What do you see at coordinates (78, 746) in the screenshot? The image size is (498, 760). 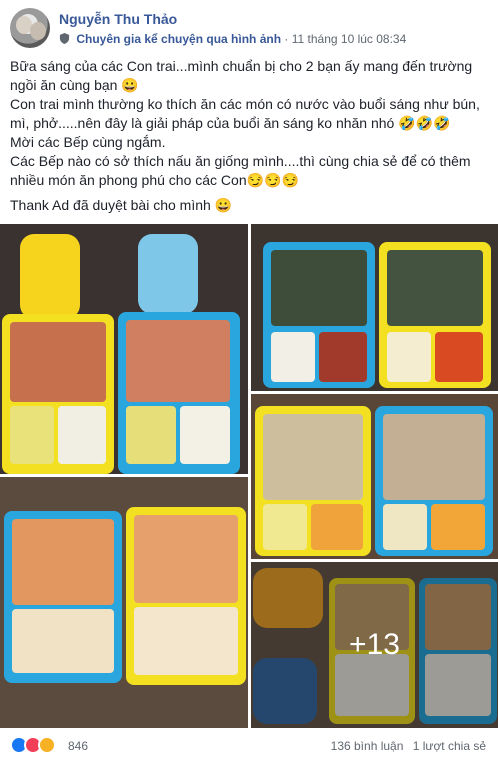 I see `reaction-count: 846` at bounding box center [78, 746].